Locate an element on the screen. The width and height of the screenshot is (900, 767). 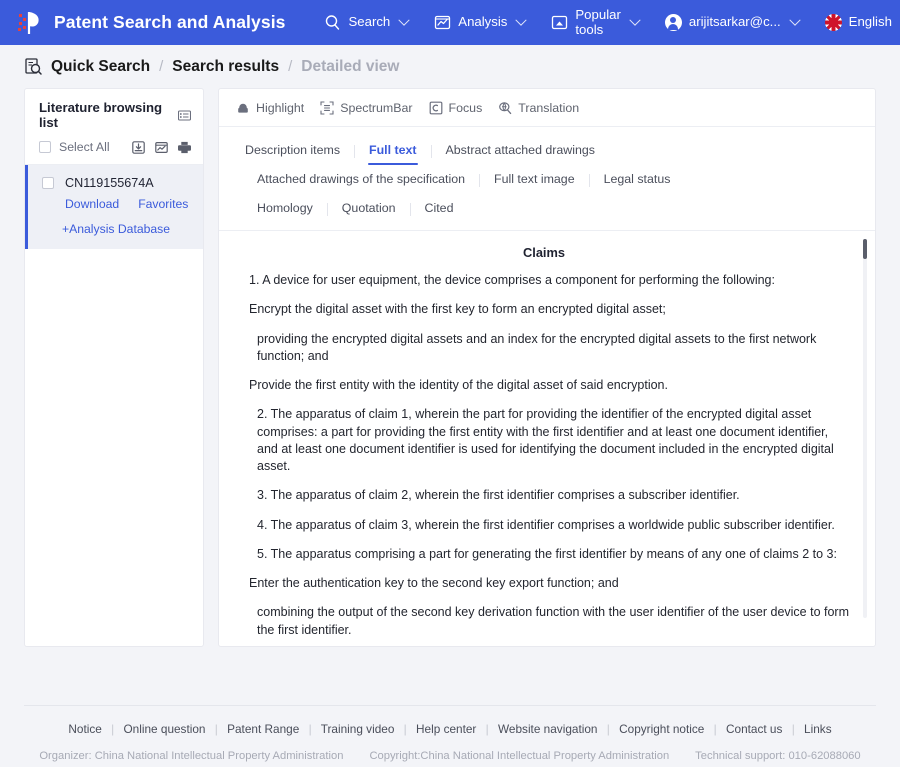
content-scrollbar is located at coordinates (865, 428).